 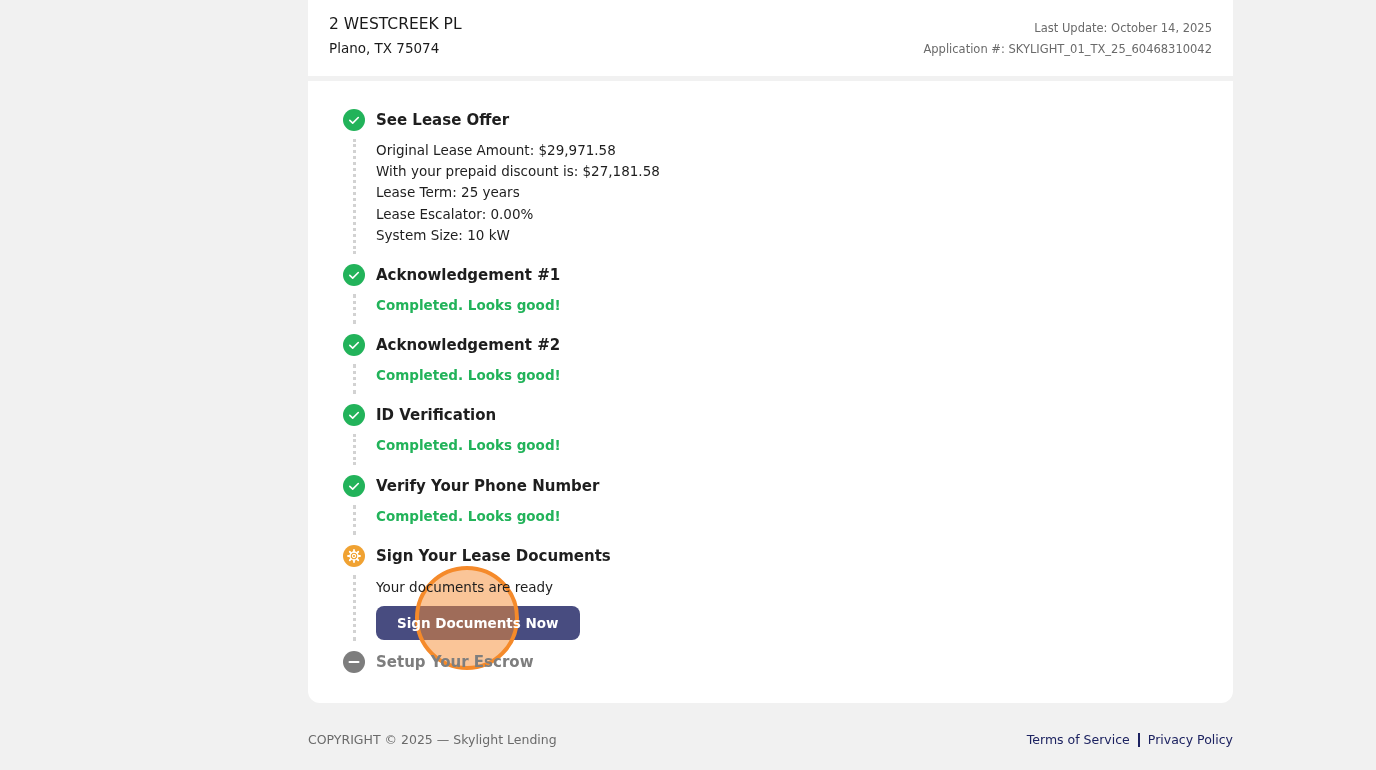 I want to click on city-line: Plano, TX 75074, so click(x=384, y=48).